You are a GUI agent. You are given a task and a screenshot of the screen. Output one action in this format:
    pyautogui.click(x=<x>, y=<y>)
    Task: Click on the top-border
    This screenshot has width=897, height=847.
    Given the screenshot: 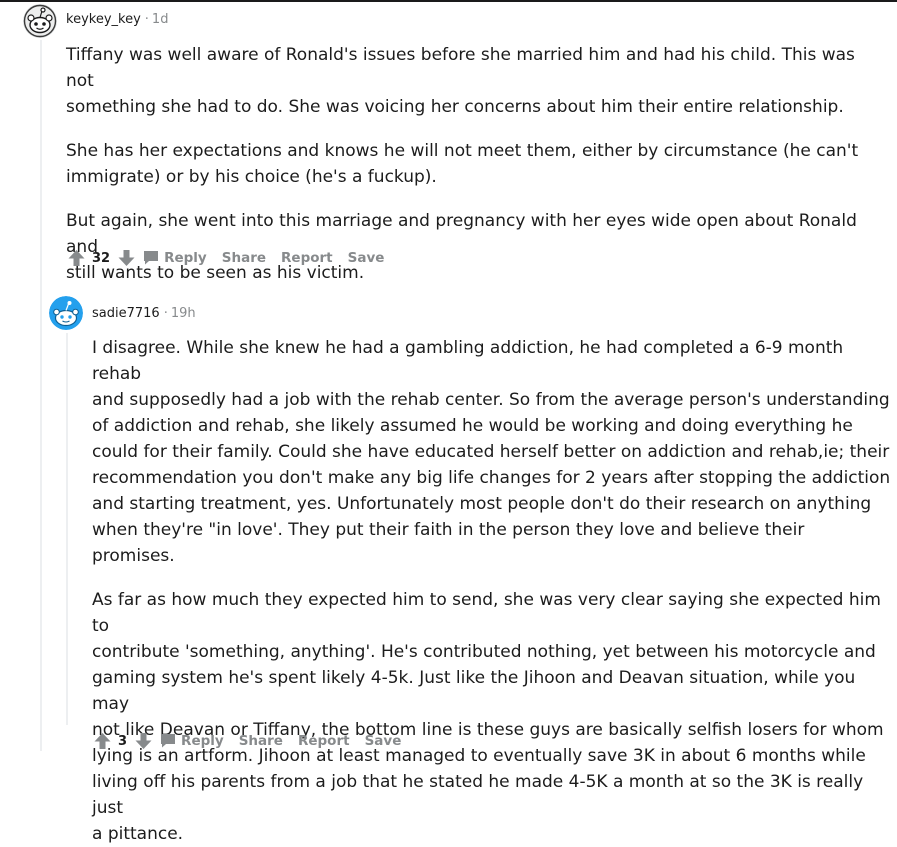 What is the action you would take?
    pyautogui.click(x=448, y=1)
    